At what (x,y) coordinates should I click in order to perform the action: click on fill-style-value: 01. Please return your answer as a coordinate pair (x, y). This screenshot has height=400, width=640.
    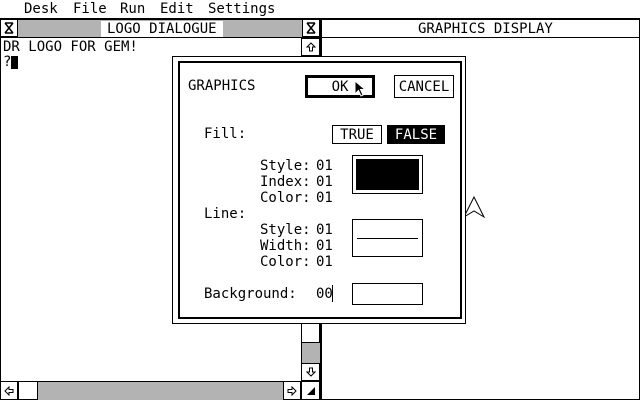
    Looking at the image, I should click on (324, 166).